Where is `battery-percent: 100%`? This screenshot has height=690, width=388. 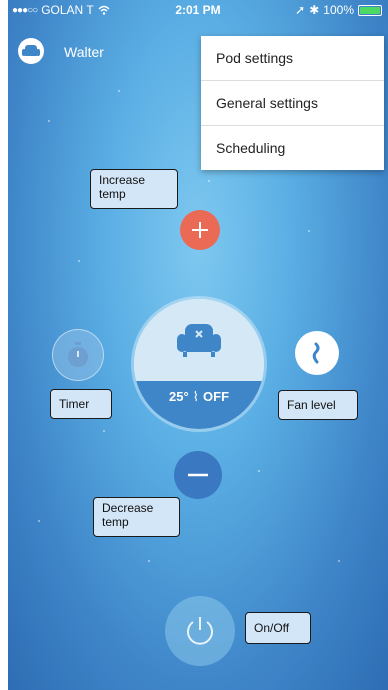
battery-percent: 100% is located at coordinates (338, 10).